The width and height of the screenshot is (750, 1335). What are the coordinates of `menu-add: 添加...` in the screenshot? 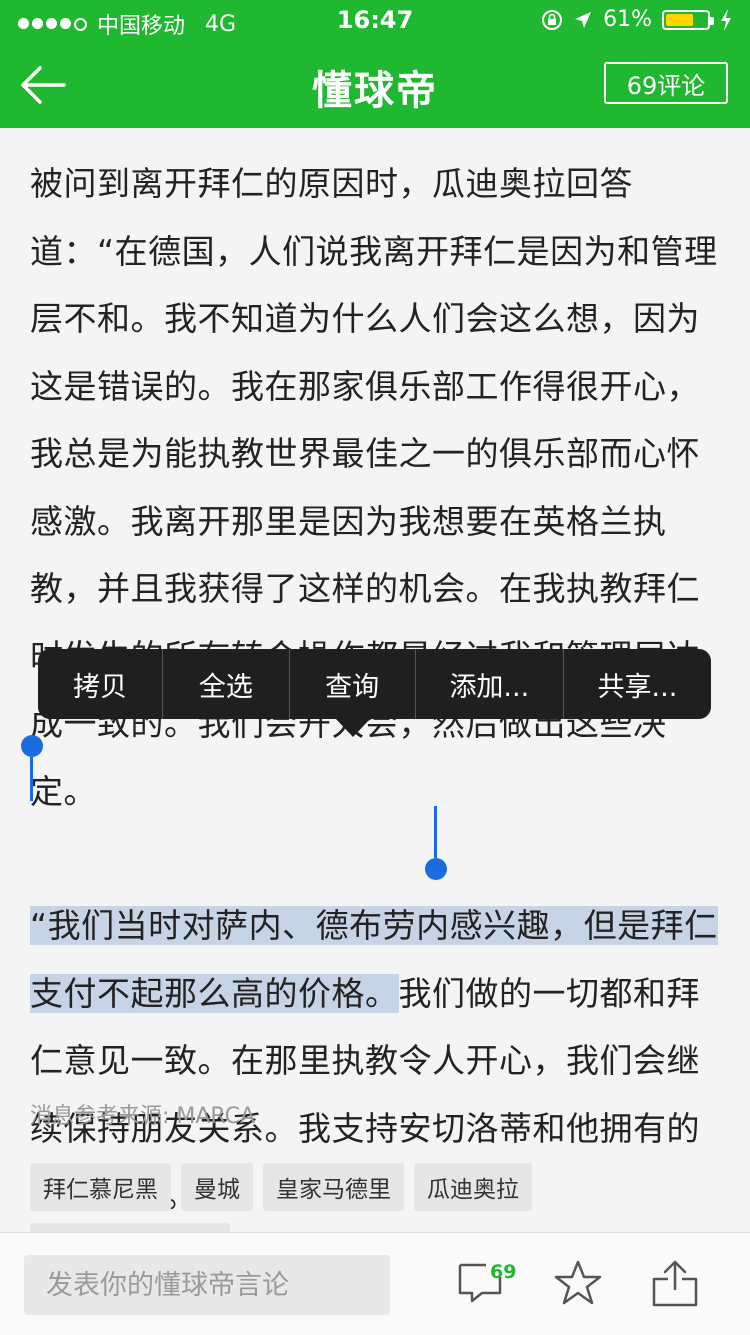 It's located at (490, 684).